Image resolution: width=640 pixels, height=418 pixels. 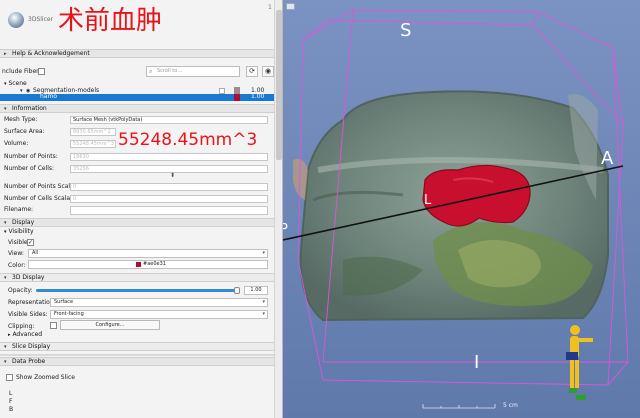 I want to click on orientation-label-l: L, so click(x=428, y=200).